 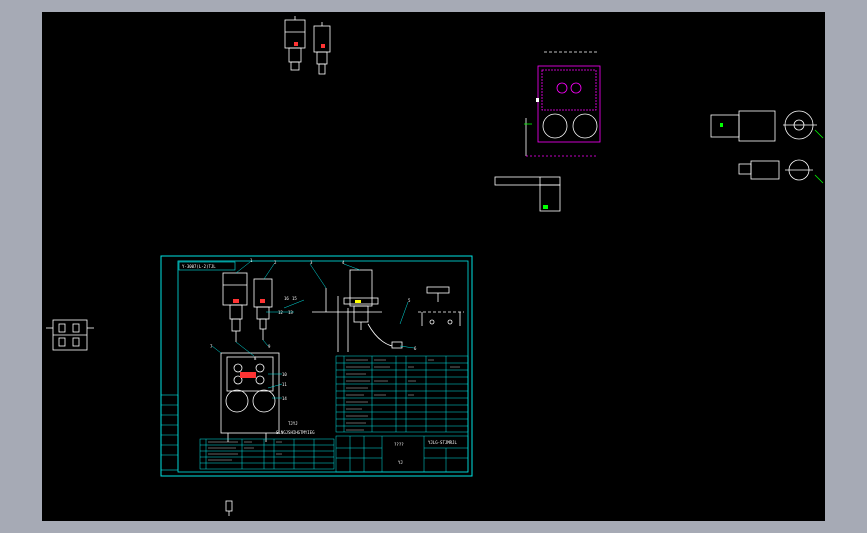 What do you see at coordinates (400, 462) in the screenshot?
I see `titleblock-sub: YJ` at bounding box center [400, 462].